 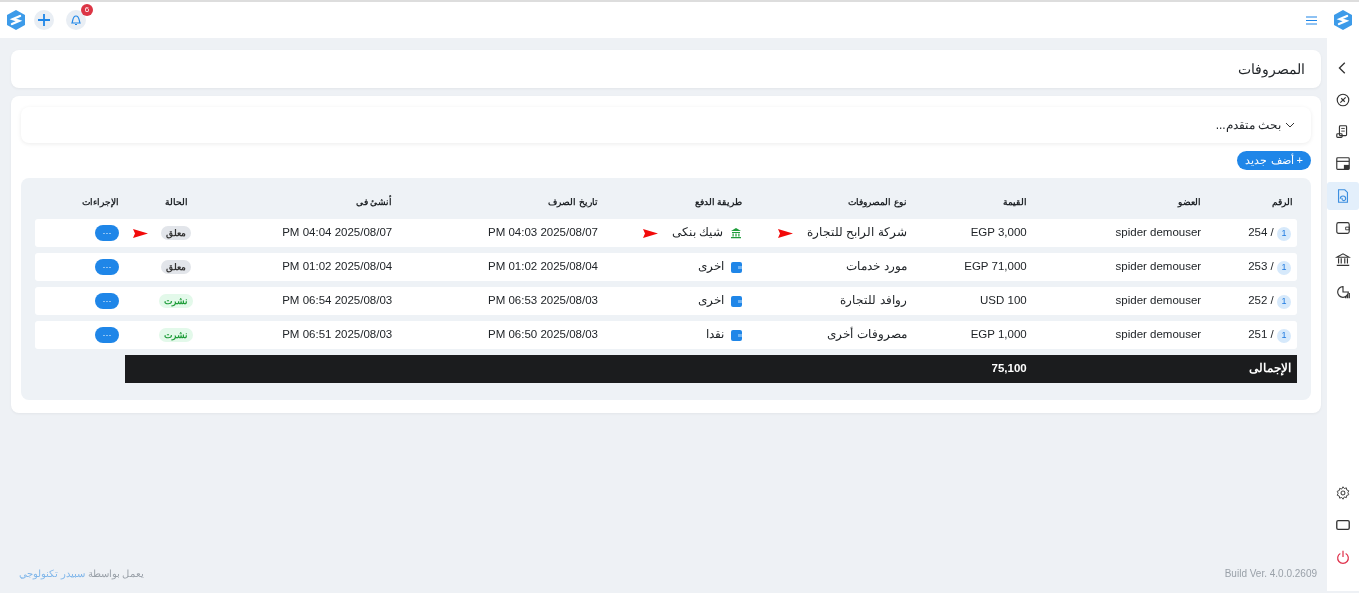 I want to click on total-label: الإجمالى, so click(x=1270, y=368).